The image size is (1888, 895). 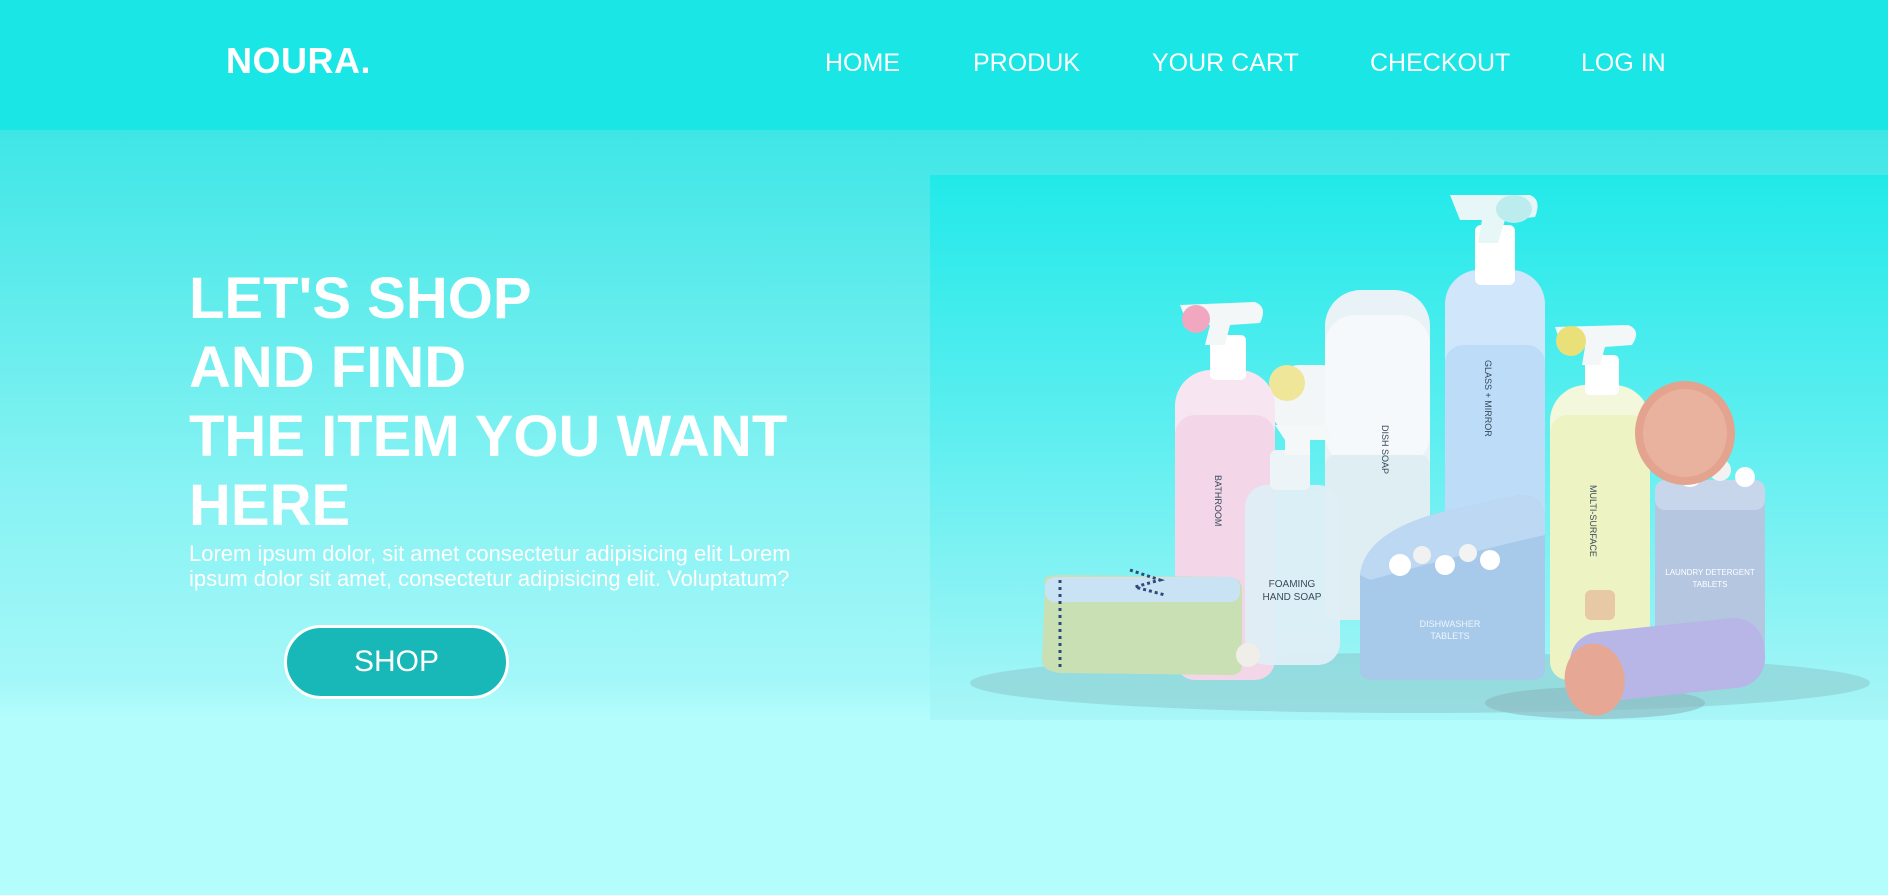 I want to click on dish-soap-label: DISH SOAP, so click(x=1385, y=449).